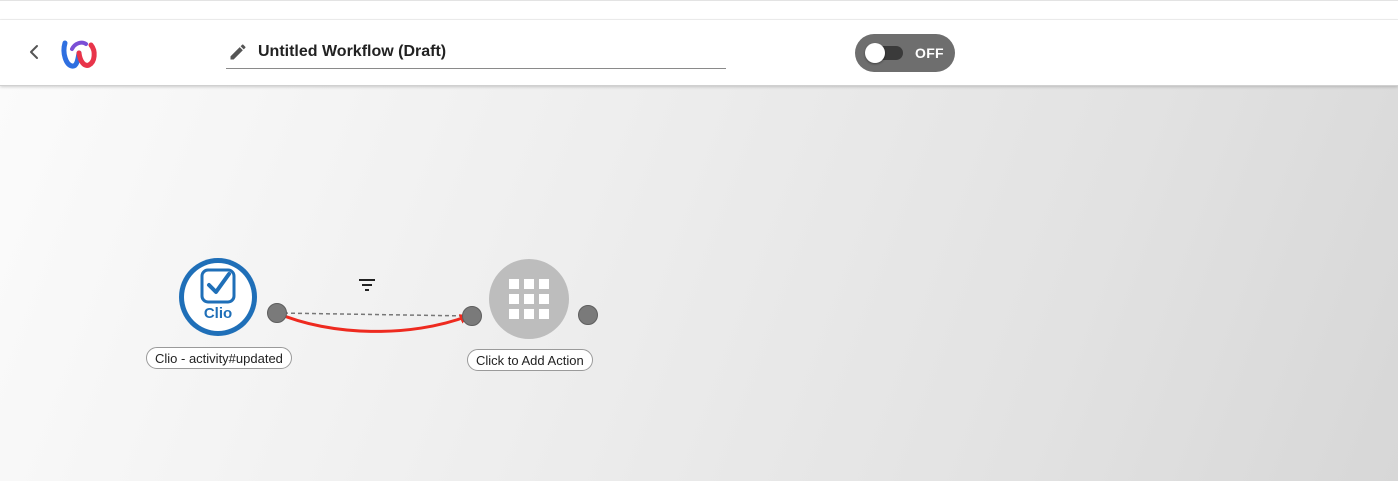 The height and width of the screenshot is (481, 1398). What do you see at coordinates (373, 314) in the screenshot?
I see `connector-line` at bounding box center [373, 314].